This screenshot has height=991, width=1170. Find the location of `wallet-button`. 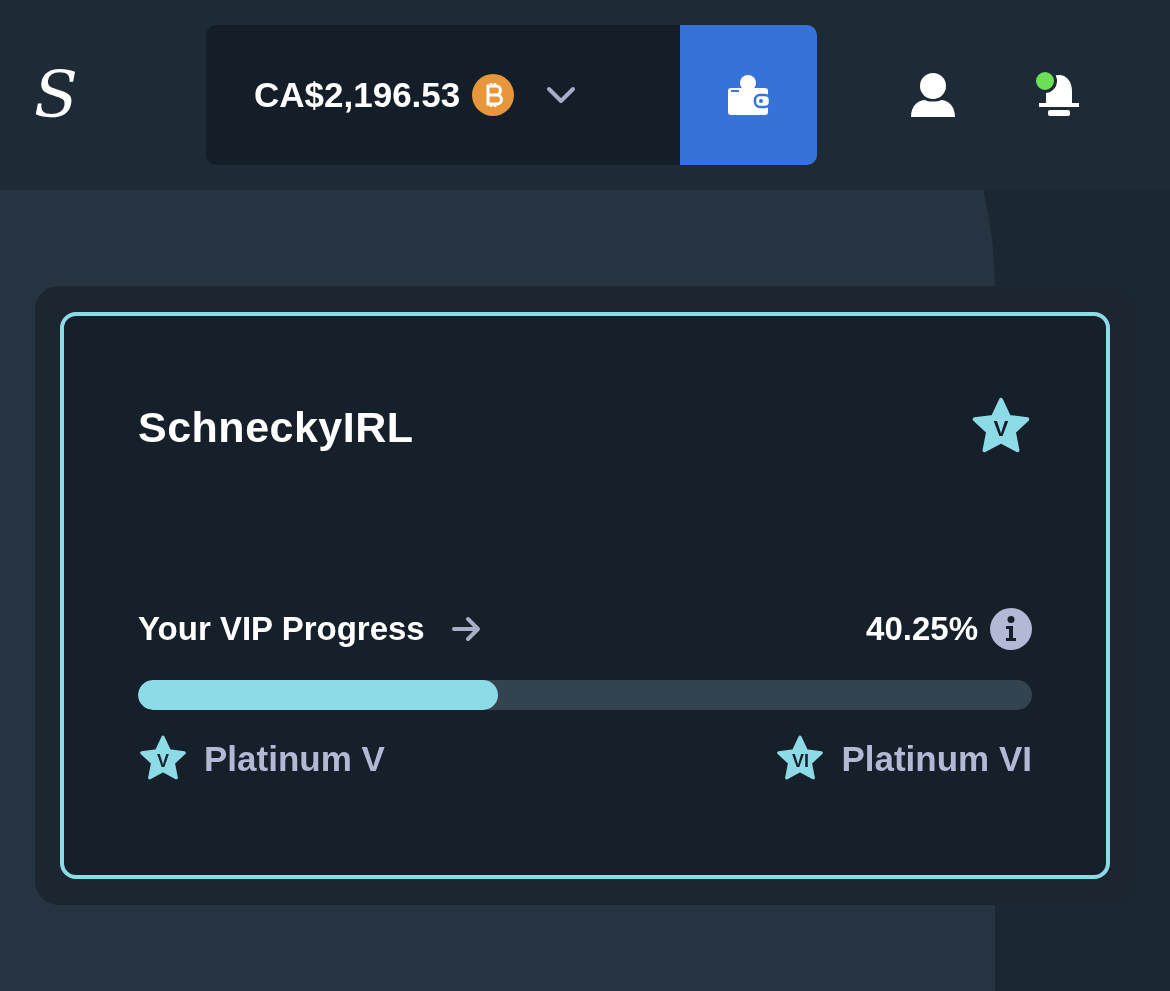

wallet-button is located at coordinates (748, 95).